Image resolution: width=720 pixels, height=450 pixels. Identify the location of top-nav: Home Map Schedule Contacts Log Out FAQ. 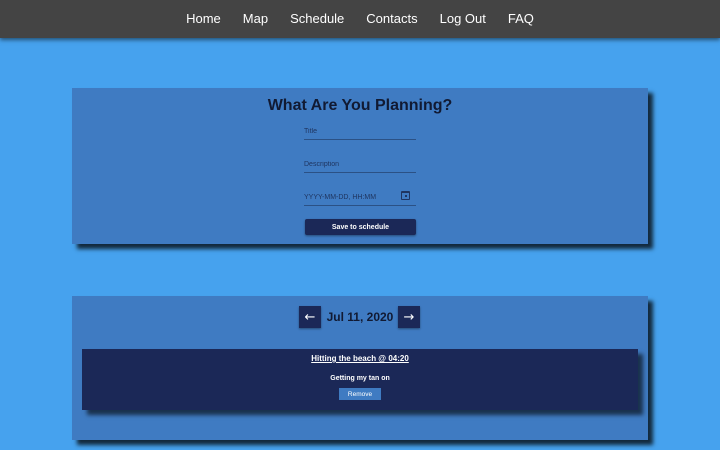
(360, 19).